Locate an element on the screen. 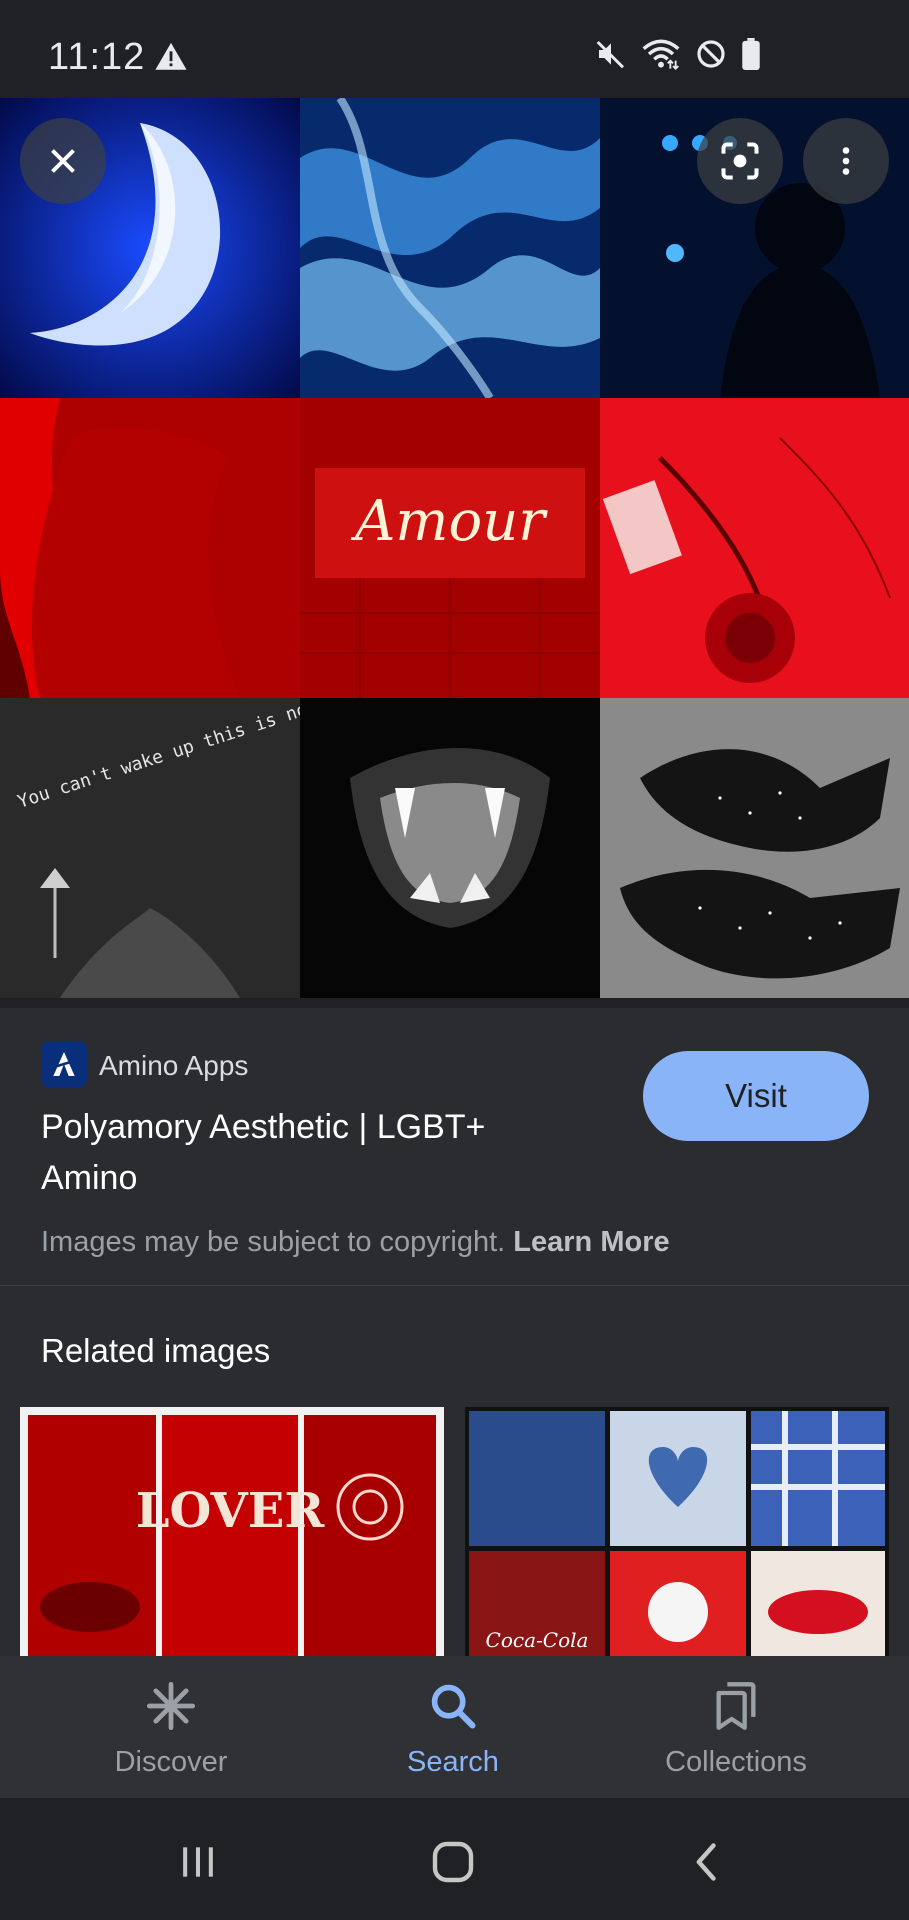 The height and width of the screenshot is (1920, 909). status-time: 11:12 is located at coordinates (97, 57).